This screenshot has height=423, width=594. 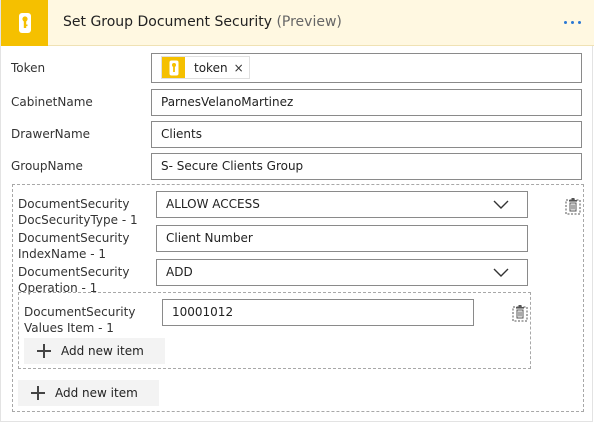 What do you see at coordinates (51, 134) in the screenshot?
I see `drawer-name-label: DrawerName` at bounding box center [51, 134].